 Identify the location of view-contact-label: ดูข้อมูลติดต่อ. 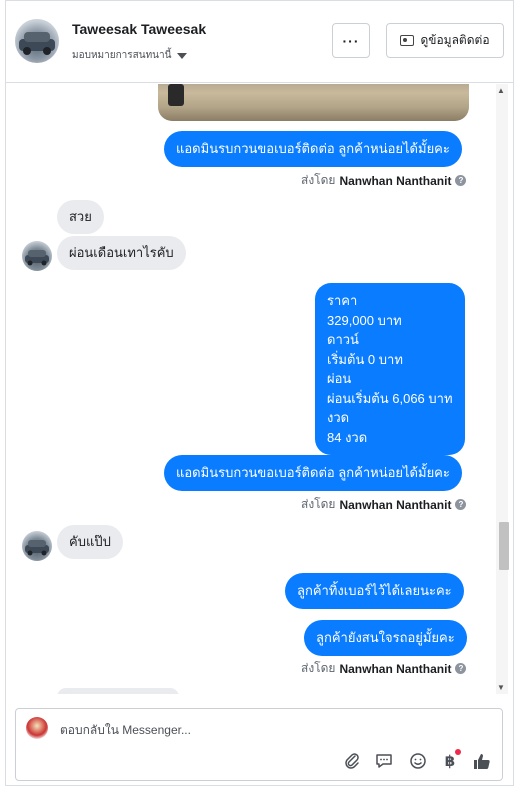
(455, 40).